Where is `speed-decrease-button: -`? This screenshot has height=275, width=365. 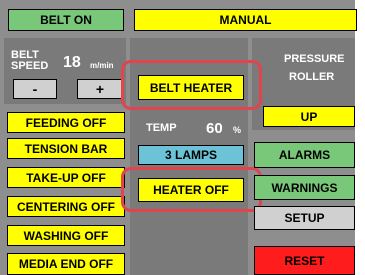 speed-decrease-button: - is located at coordinates (35, 89).